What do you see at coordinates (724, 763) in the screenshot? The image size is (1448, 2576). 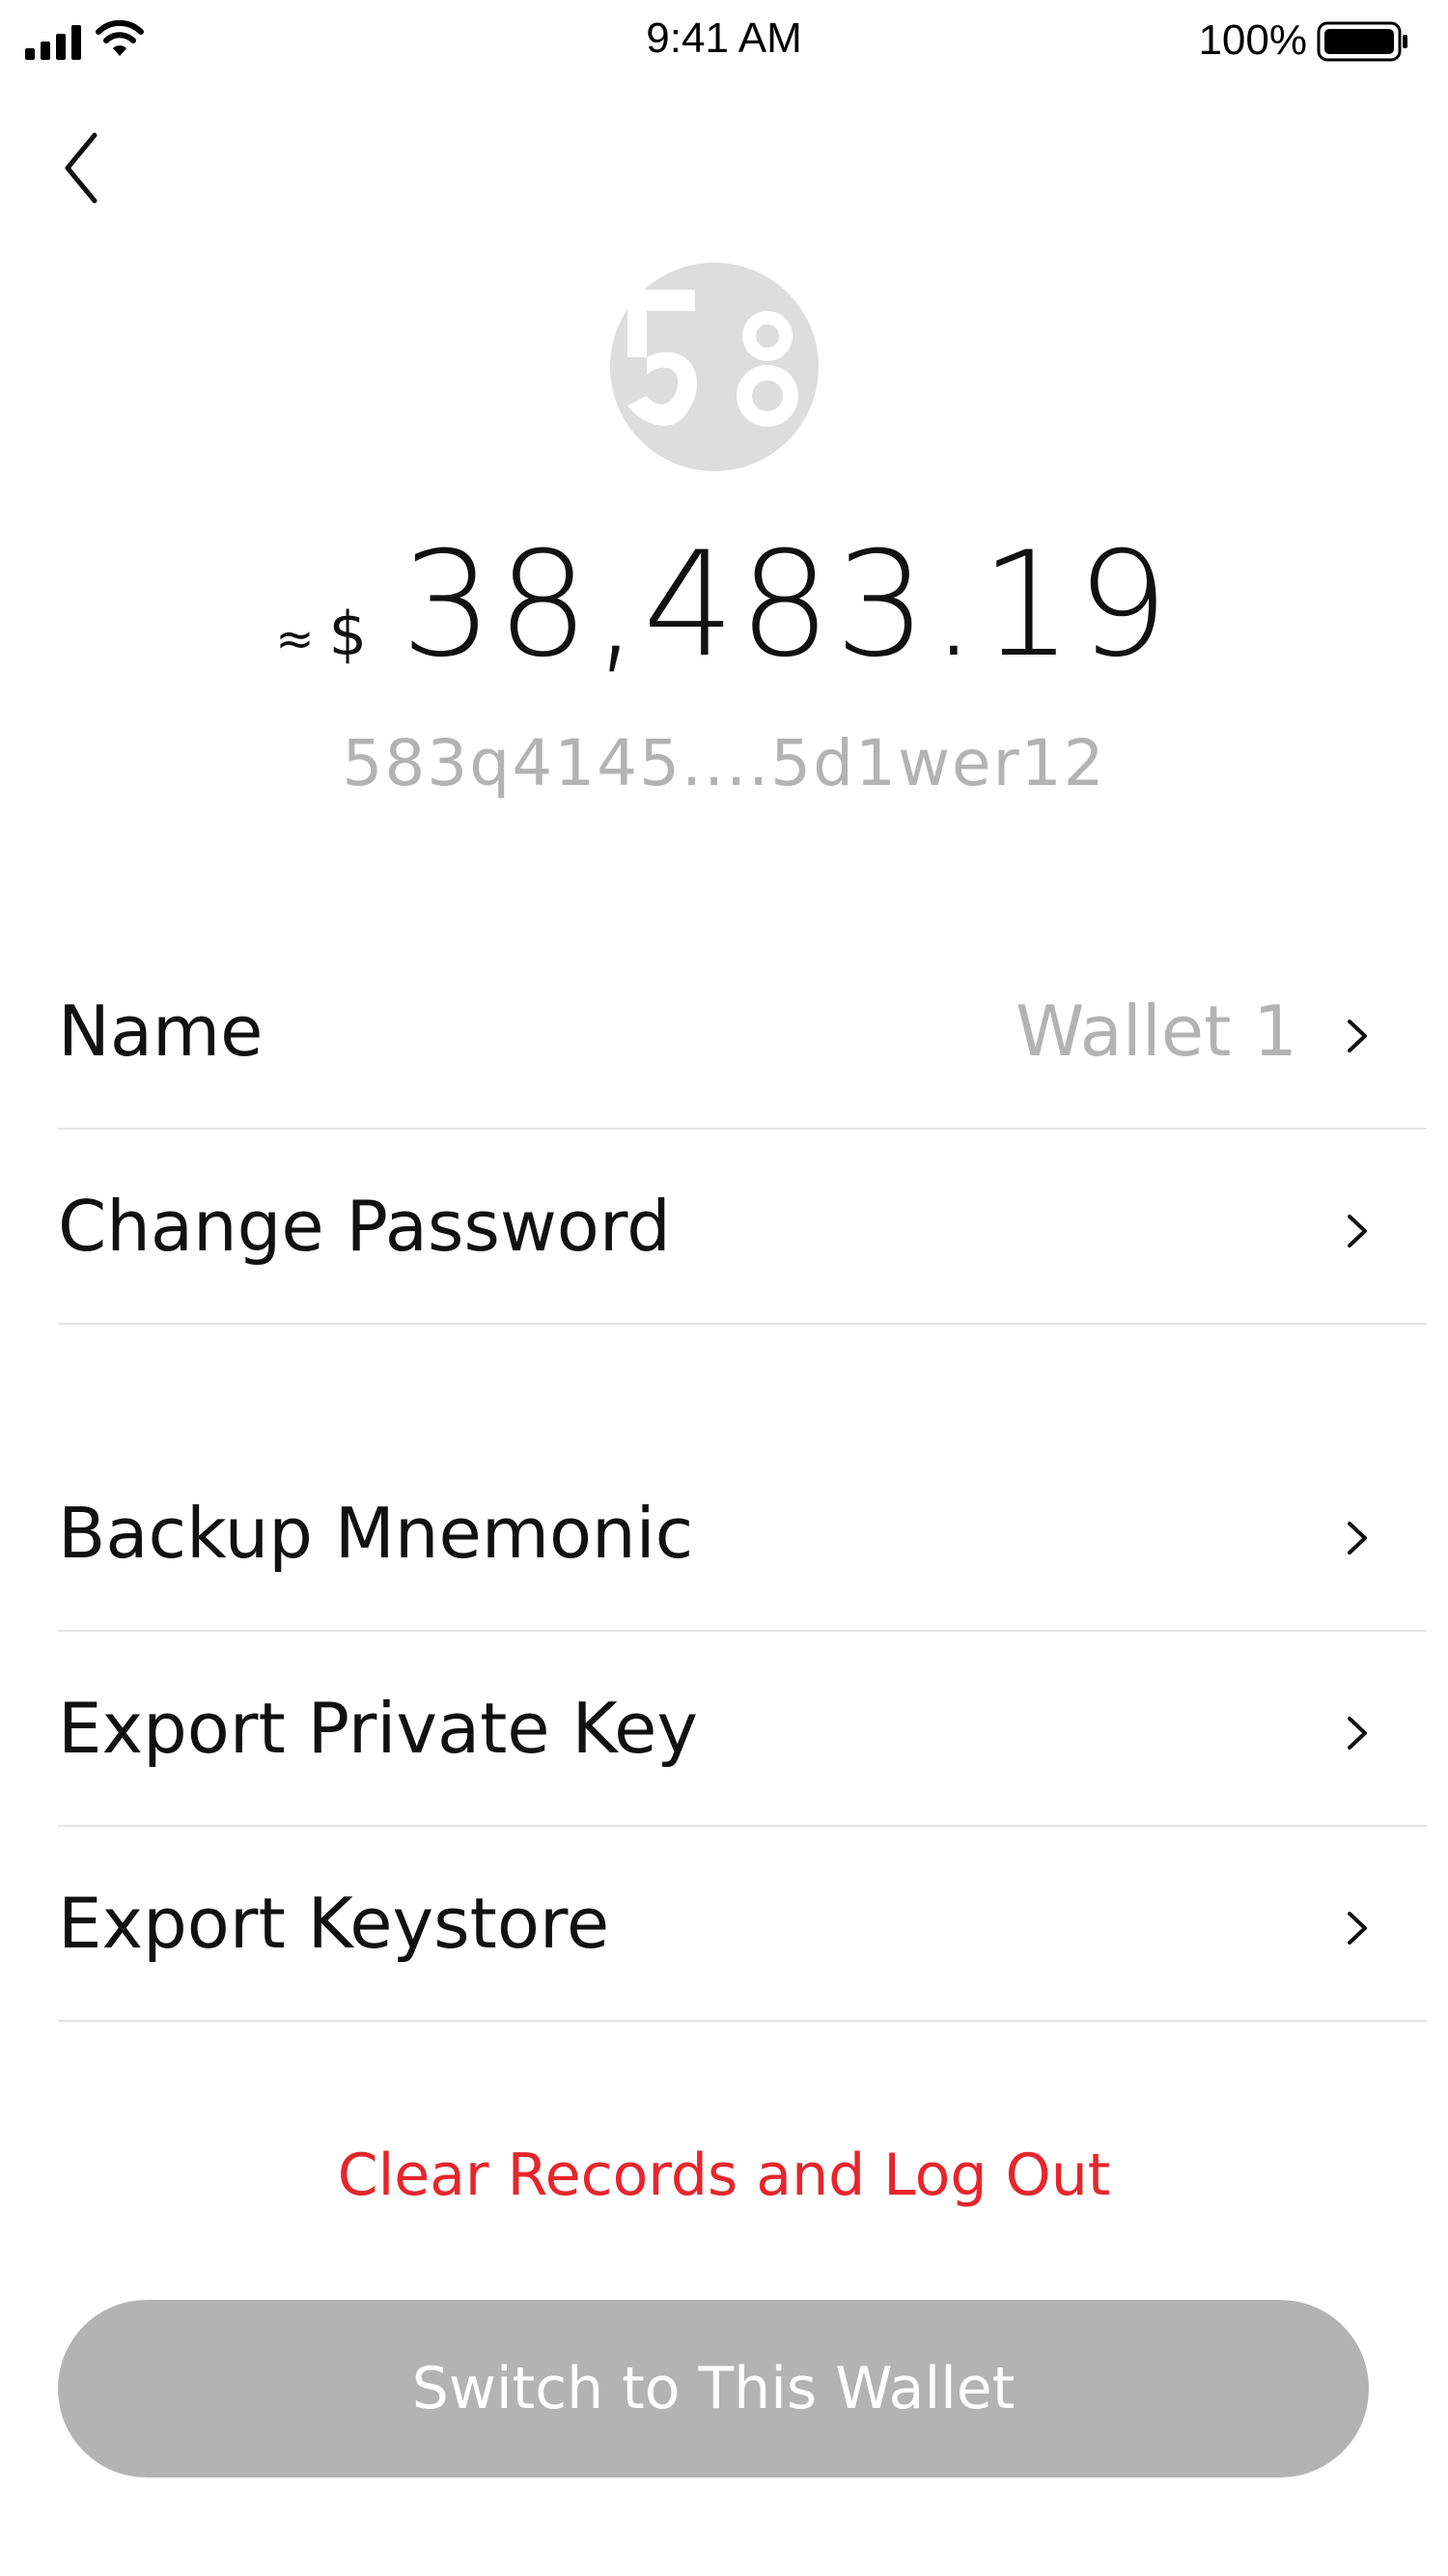 I see `wallet-address: 583q4145....5d1wer12` at bounding box center [724, 763].